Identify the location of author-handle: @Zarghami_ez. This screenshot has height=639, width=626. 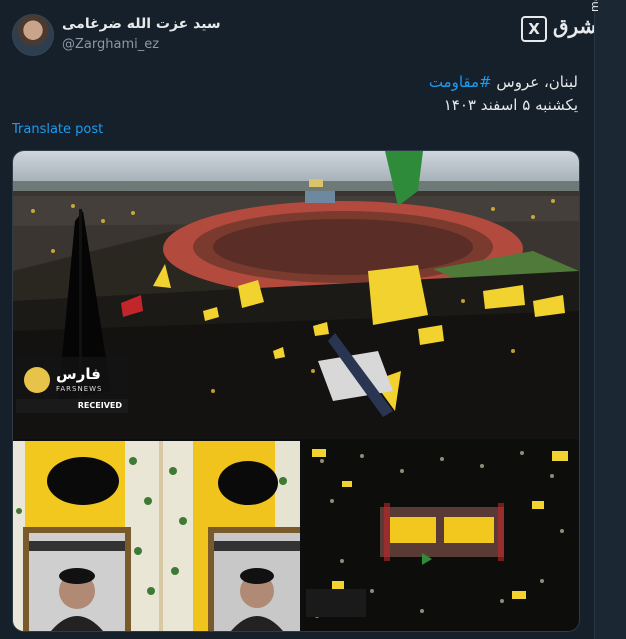
(110, 44).